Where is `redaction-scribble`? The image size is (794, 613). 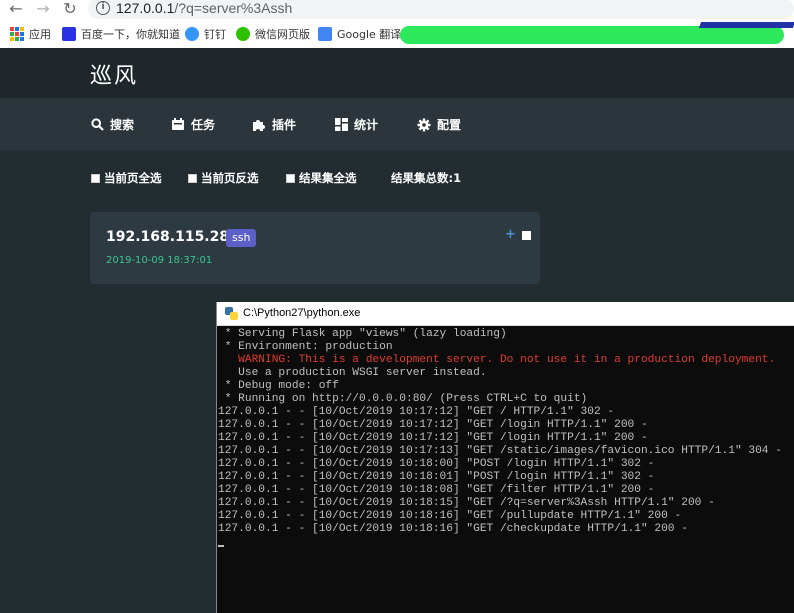 redaction-scribble is located at coordinates (592, 35).